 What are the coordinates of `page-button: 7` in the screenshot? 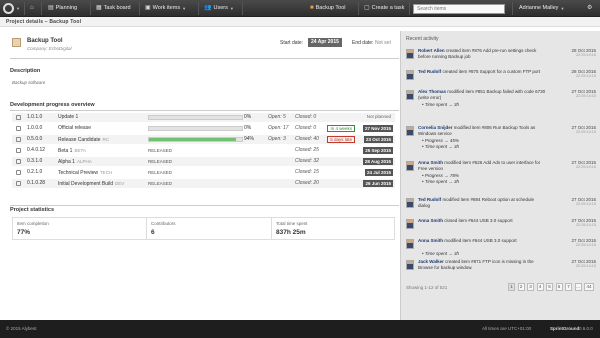 It's located at (568, 287).